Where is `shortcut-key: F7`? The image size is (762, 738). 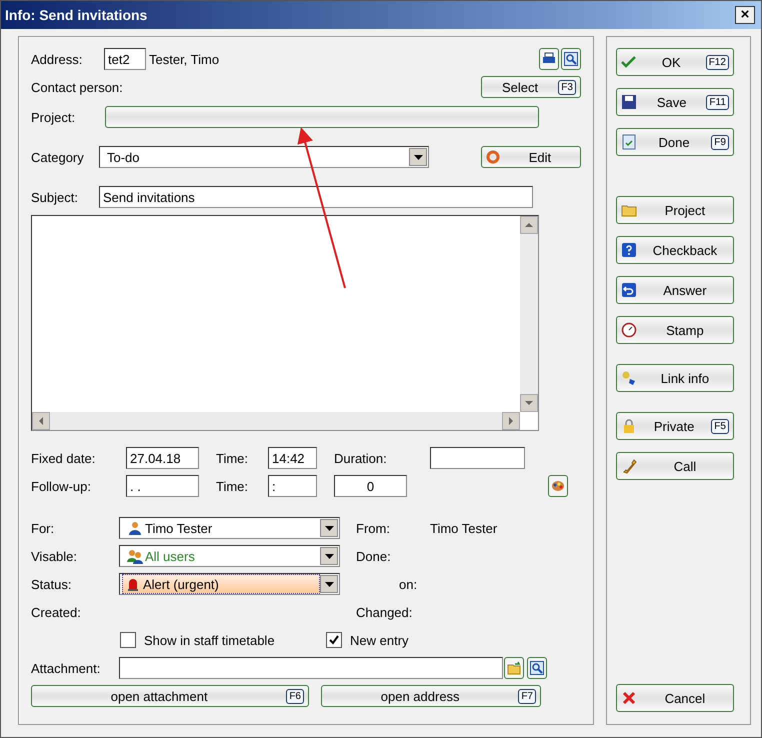 shortcut-key: F7 is located at coordinates (527, 696).